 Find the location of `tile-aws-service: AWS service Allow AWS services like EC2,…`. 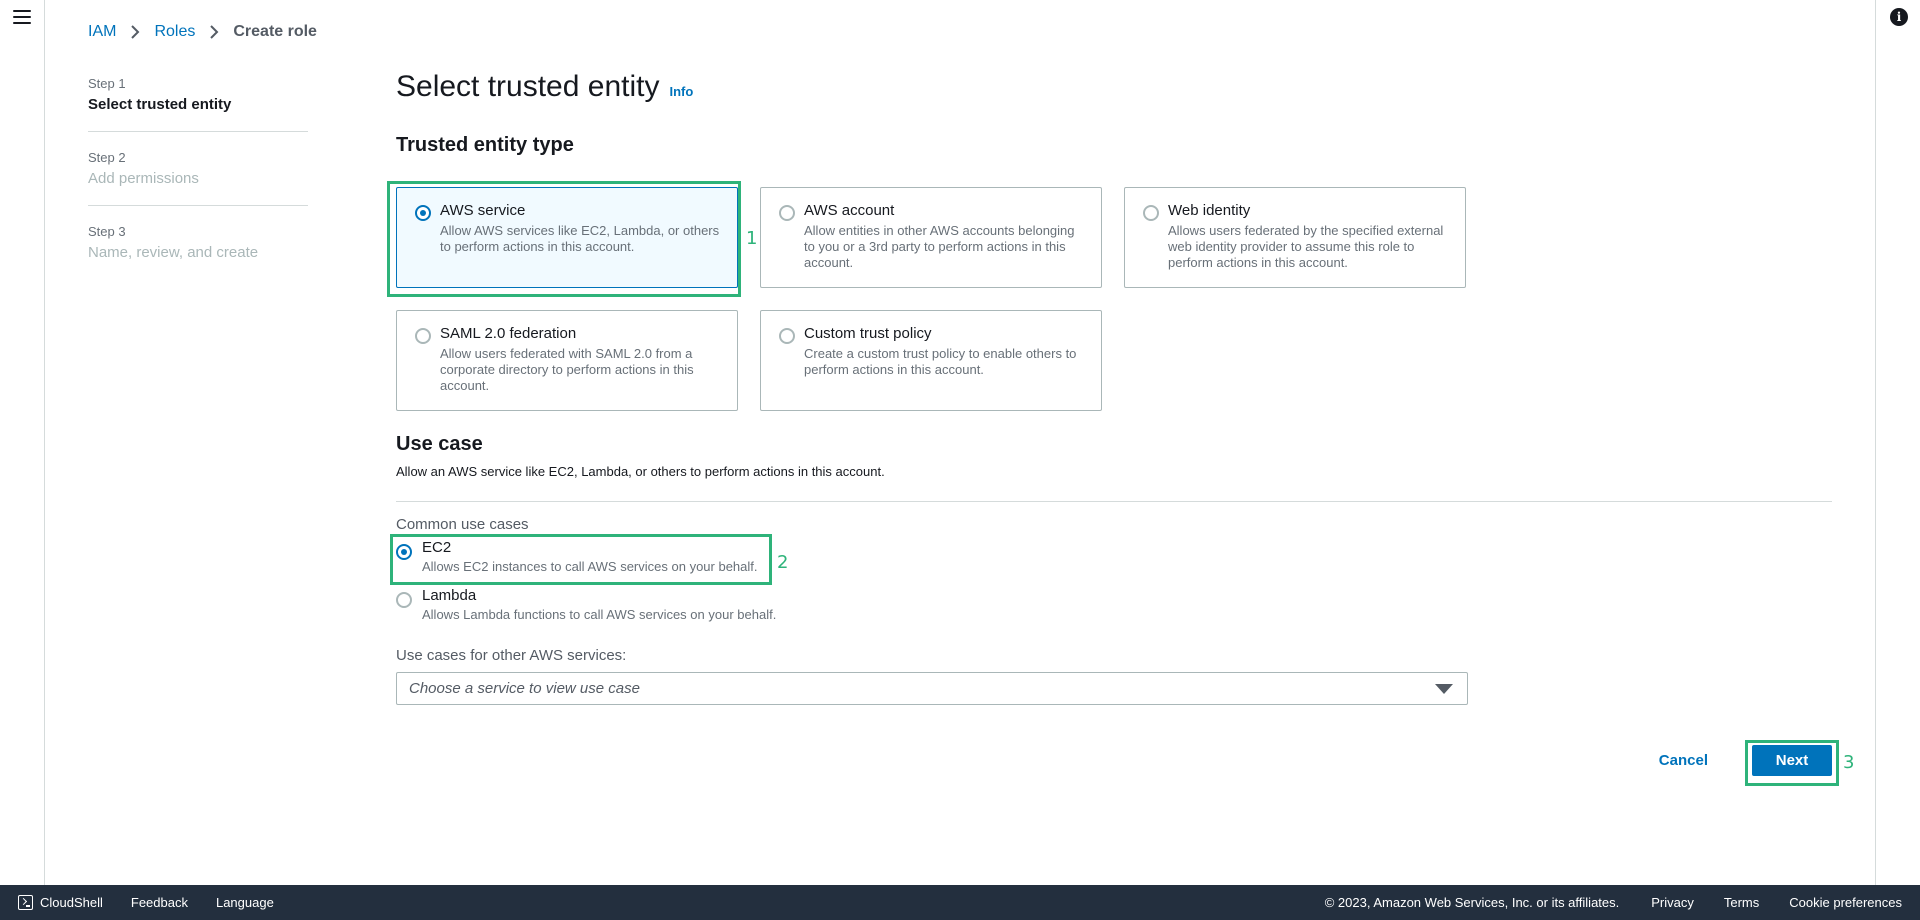

tile-aws-service: AWS service Allow AWS services like EC2,… is located at coordinates (567, 237).